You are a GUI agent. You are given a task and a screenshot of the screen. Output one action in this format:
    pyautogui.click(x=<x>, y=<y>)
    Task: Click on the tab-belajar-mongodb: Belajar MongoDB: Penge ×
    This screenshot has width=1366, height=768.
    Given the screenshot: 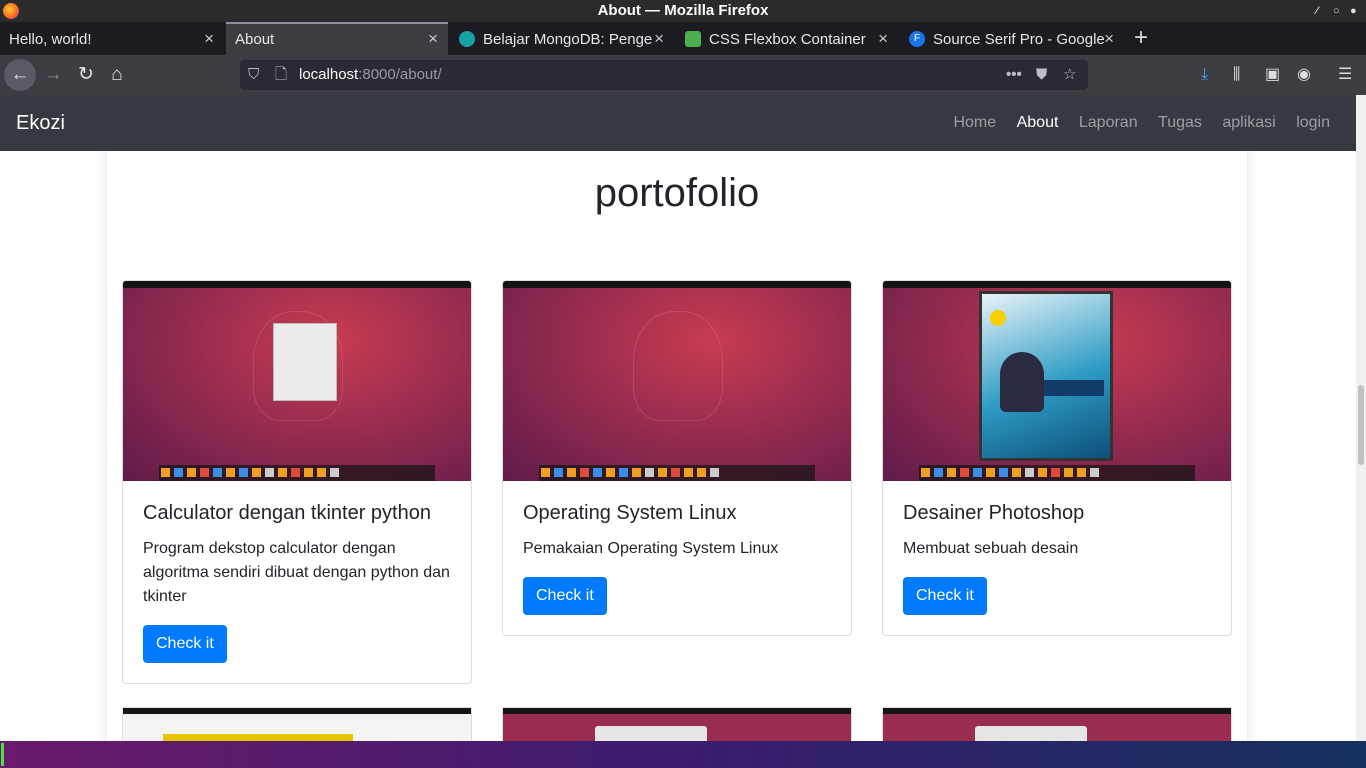 What is the action you would take?
    pyautogui.click(x=562, y=38)
    